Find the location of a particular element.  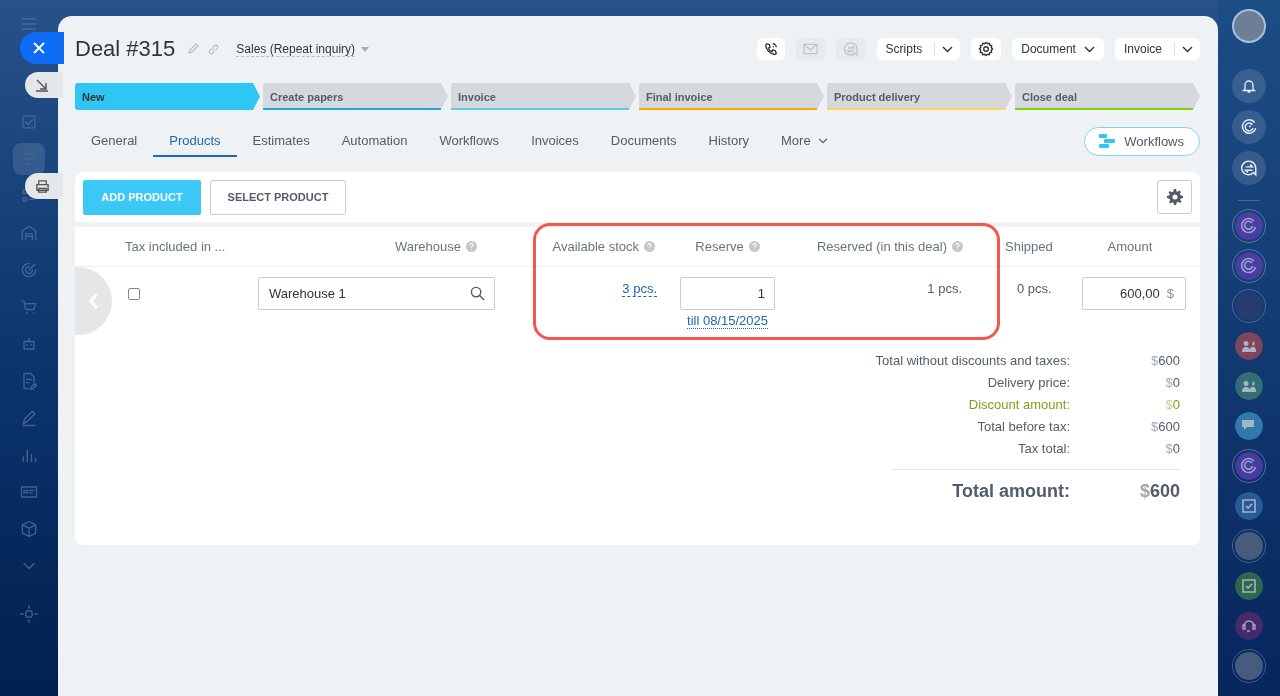

total-label: Total without discounts and taxes: is located at coordinates (972, 360).